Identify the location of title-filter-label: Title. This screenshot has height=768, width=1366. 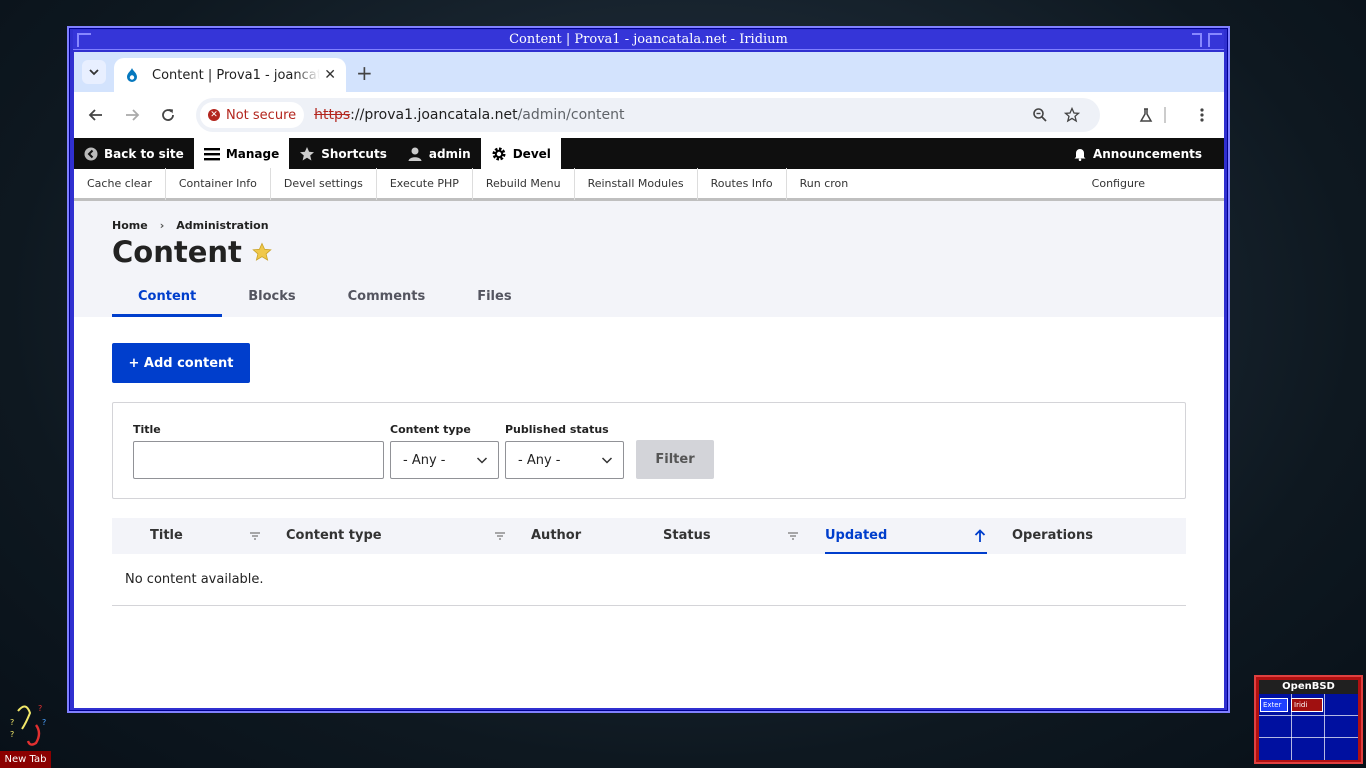
(147, 429).